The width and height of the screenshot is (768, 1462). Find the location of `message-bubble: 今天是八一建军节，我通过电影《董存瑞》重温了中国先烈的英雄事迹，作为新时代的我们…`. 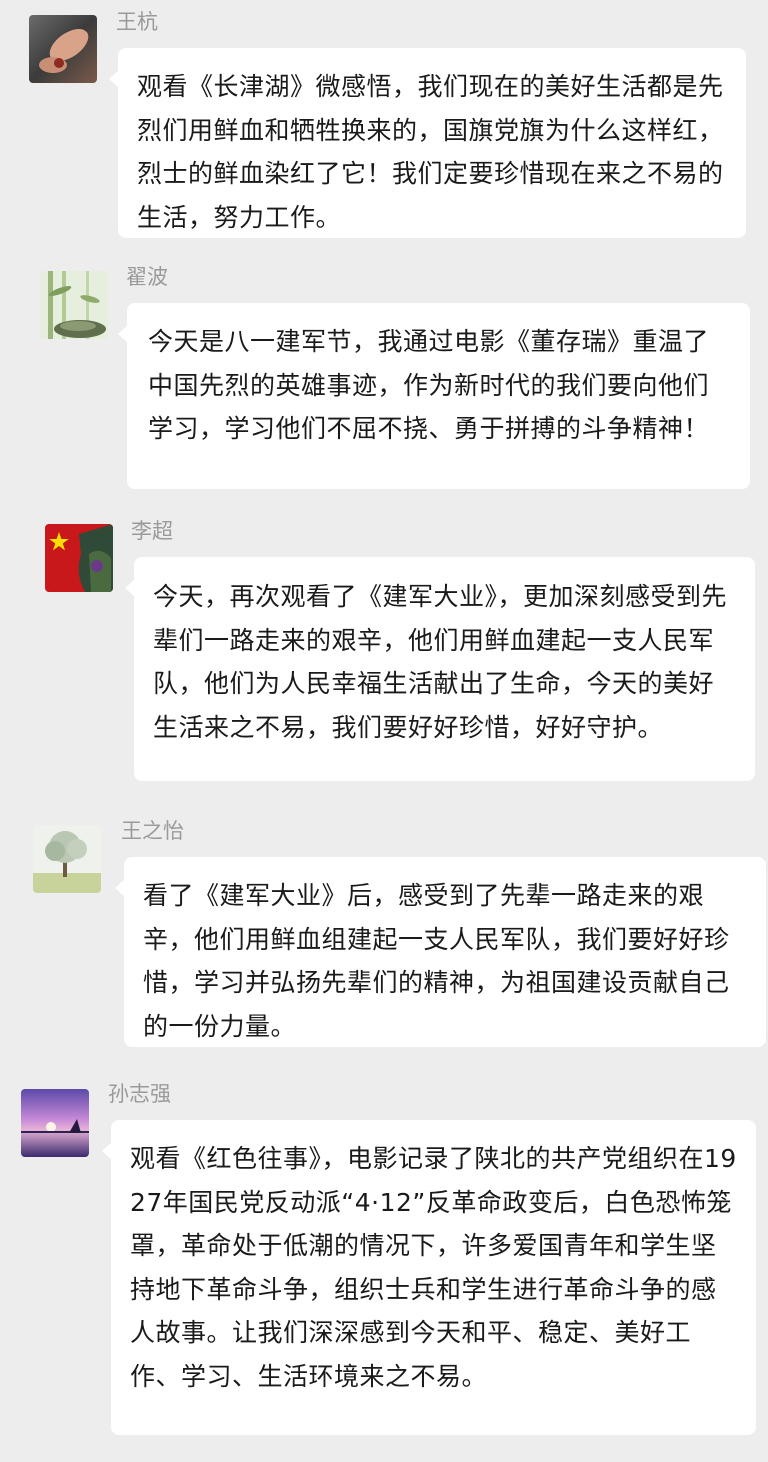

message-bubble: 今天是八一建军节，我通过电影《董存瑞》重温了中国先烈的英雄事迹，作为新时代的我们… is located at coordinates (434, 396).